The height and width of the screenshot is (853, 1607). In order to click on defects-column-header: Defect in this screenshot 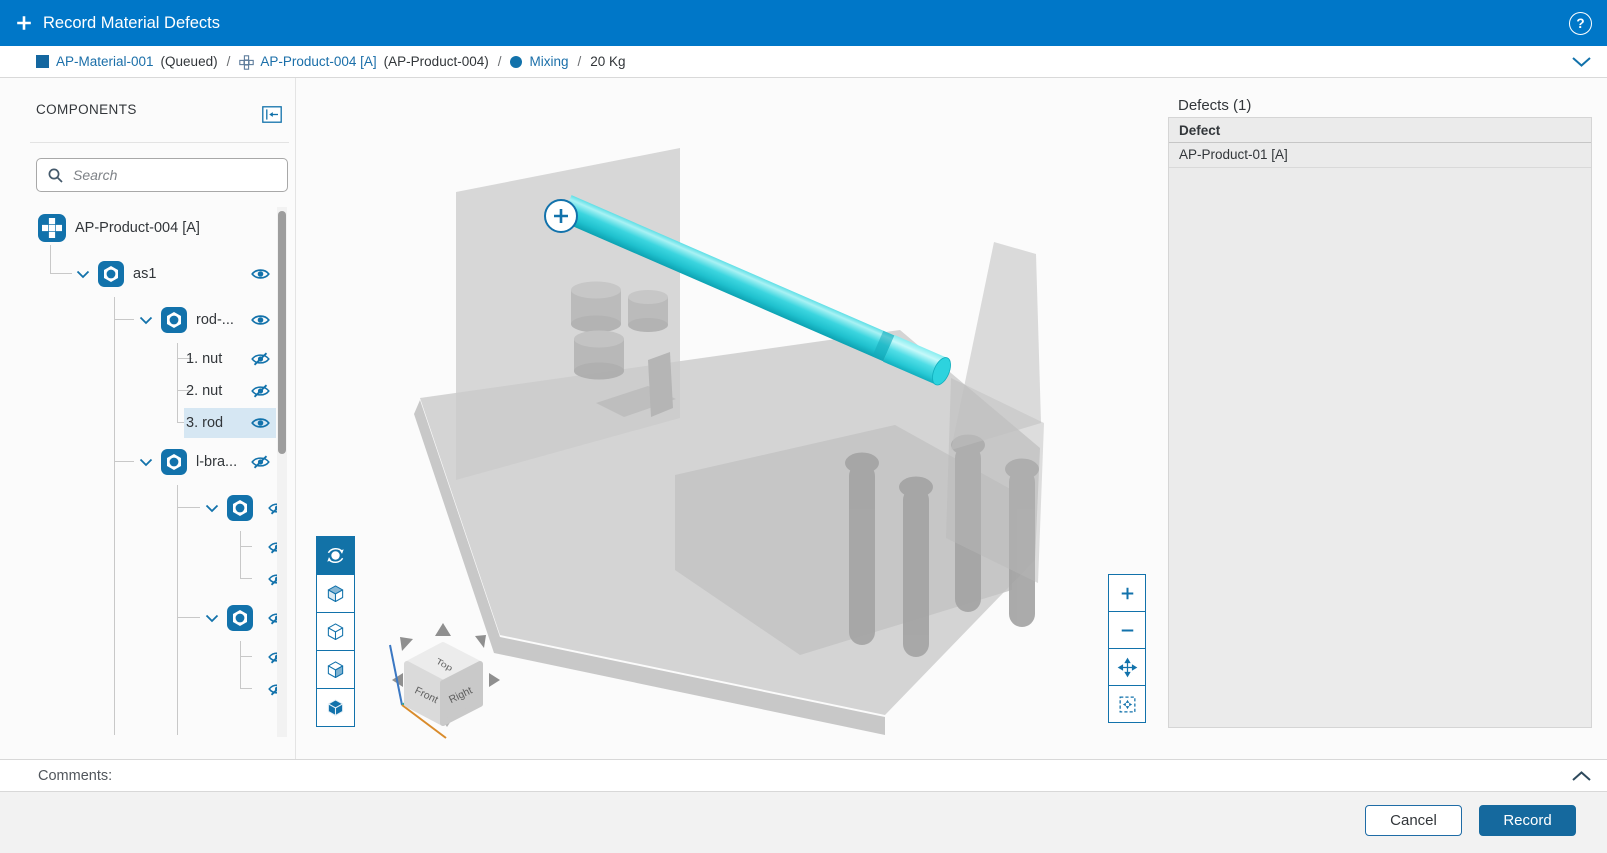, I will do `click(1380, 130)`.